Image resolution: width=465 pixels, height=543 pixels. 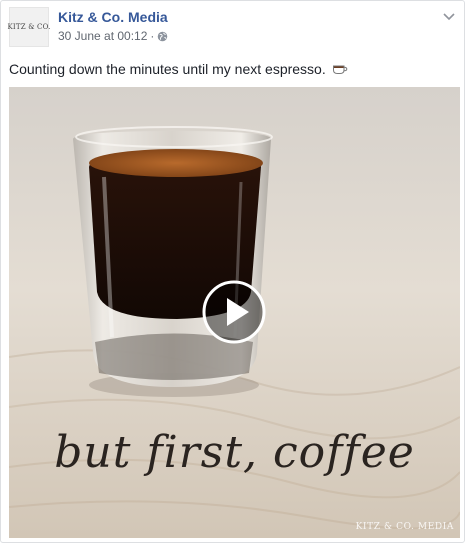 I want to click on post-meta: 30 June at 00:12 ·, so click(x=113, y=36).